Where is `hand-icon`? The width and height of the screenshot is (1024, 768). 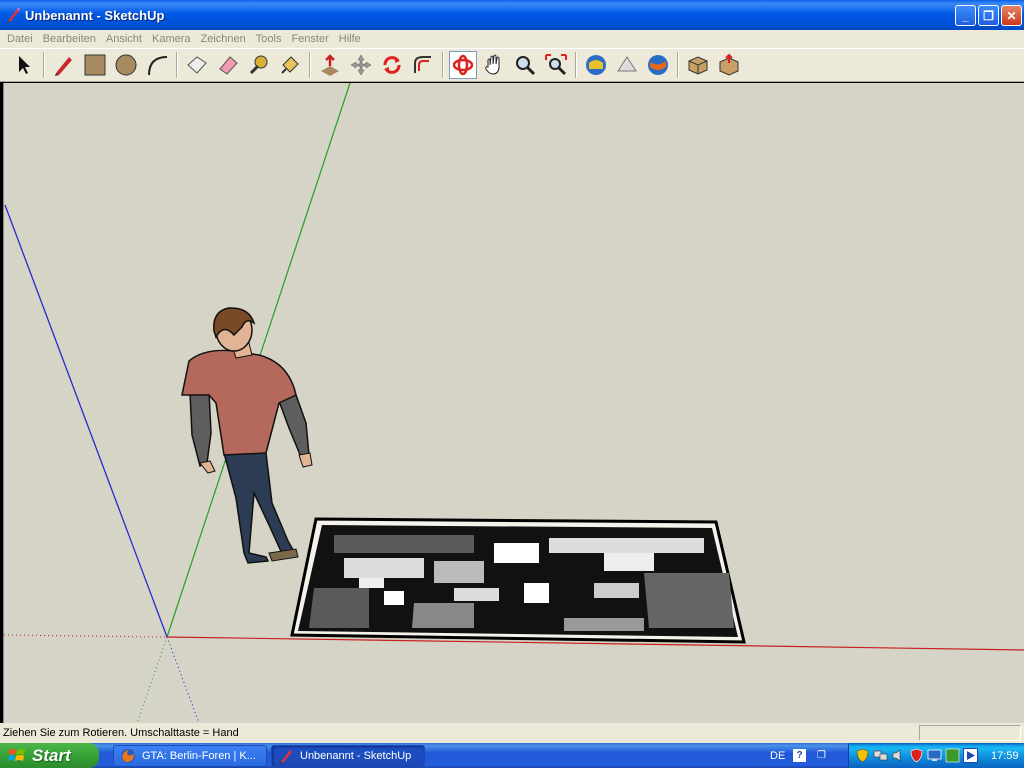
hand-icon is located at coordinates (492, 64).